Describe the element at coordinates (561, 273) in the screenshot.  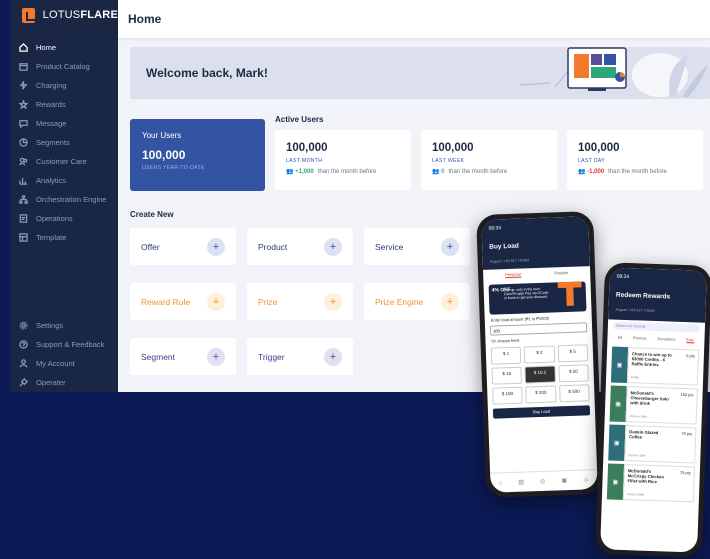
I see `tab-retailer: Retailer` at that location.